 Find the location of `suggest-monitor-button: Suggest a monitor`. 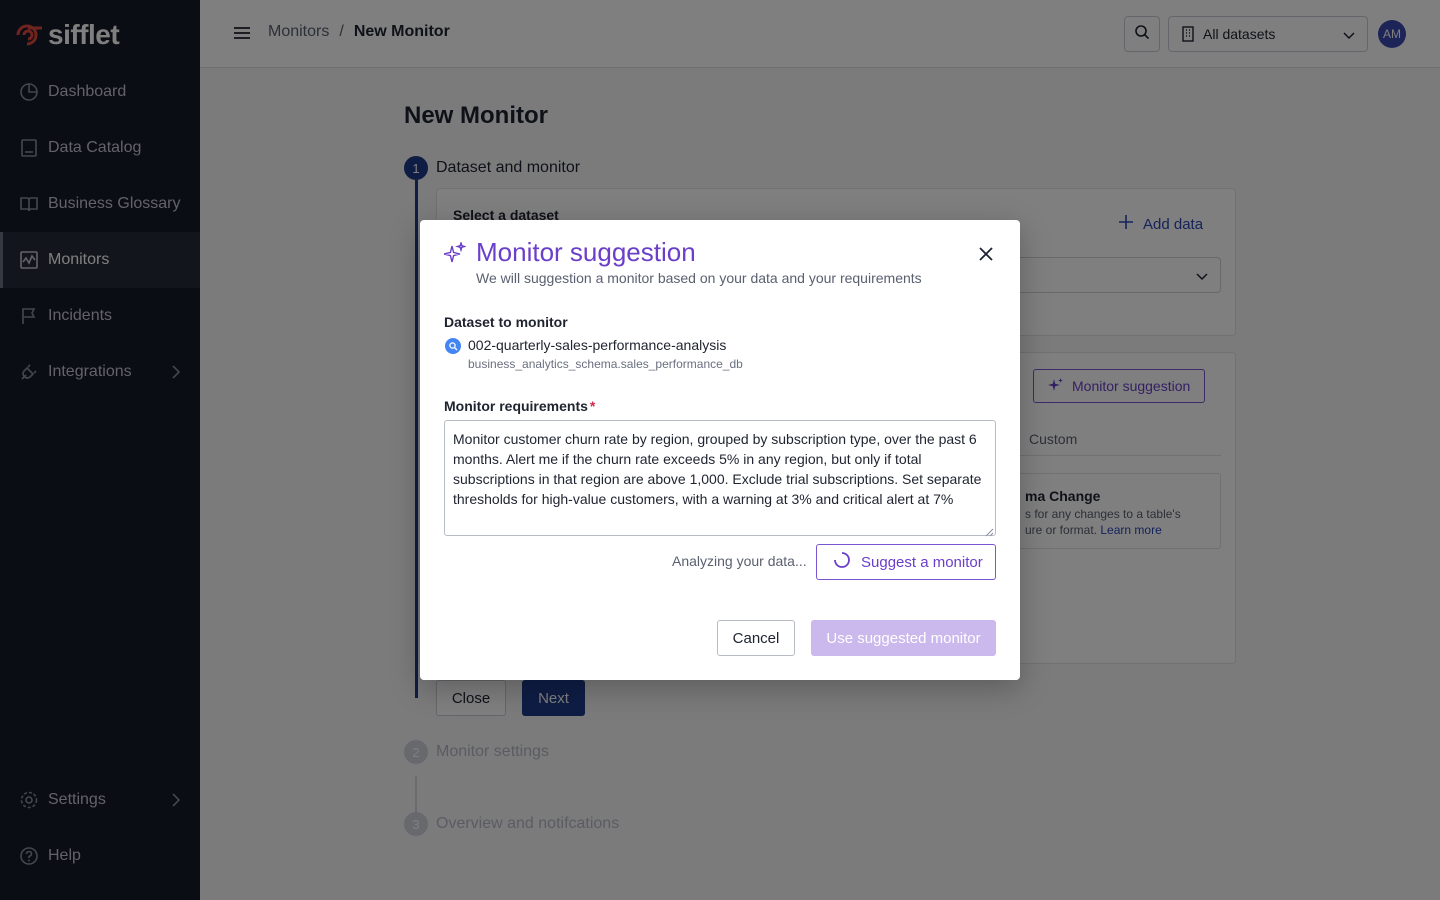

suggest-monitor-button: Suggest a monitor is located at coordinates (906, 562).